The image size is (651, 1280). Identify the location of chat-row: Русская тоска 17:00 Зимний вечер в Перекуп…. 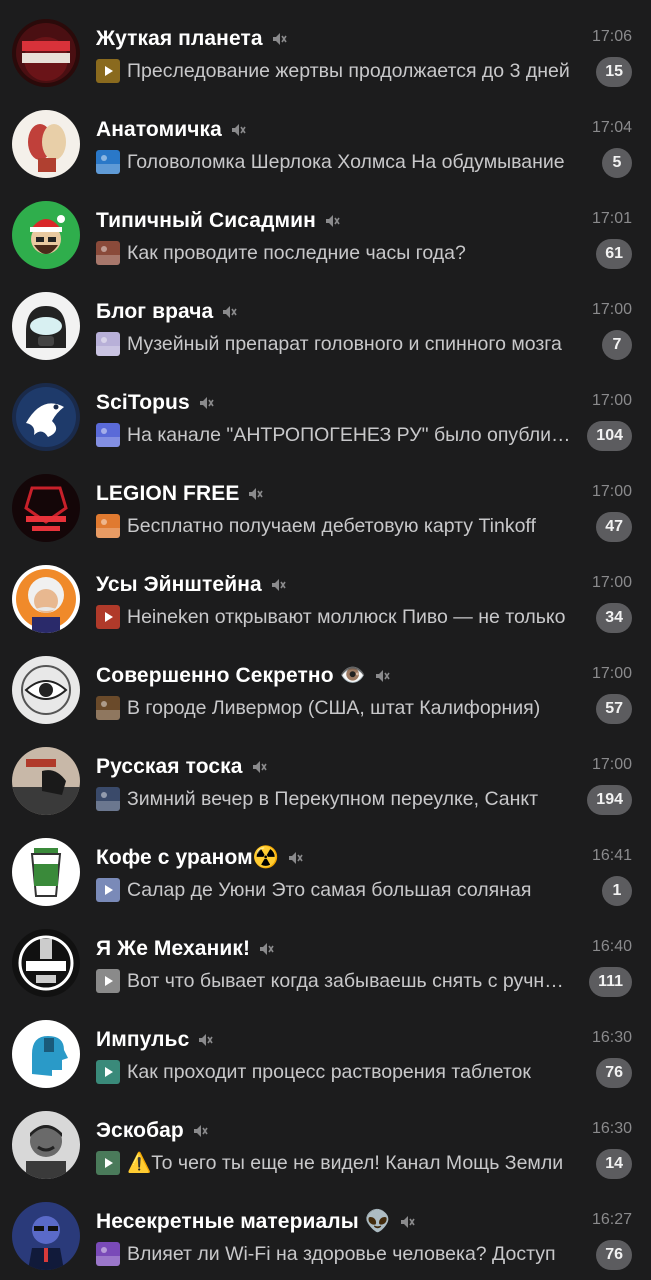
(325, 773).